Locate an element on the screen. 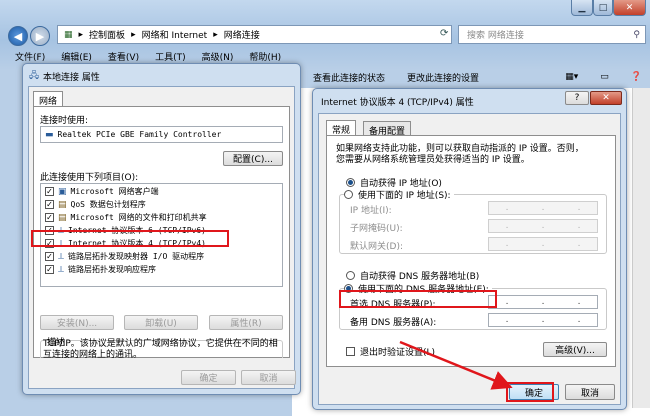 The height and width of the screenshot is (416, 650). description-text: TCP/IP。该协议是默认的广域网络协议，它提供在不同的相互连接的网络上的通讯。 is located at coordinates (160, 349).